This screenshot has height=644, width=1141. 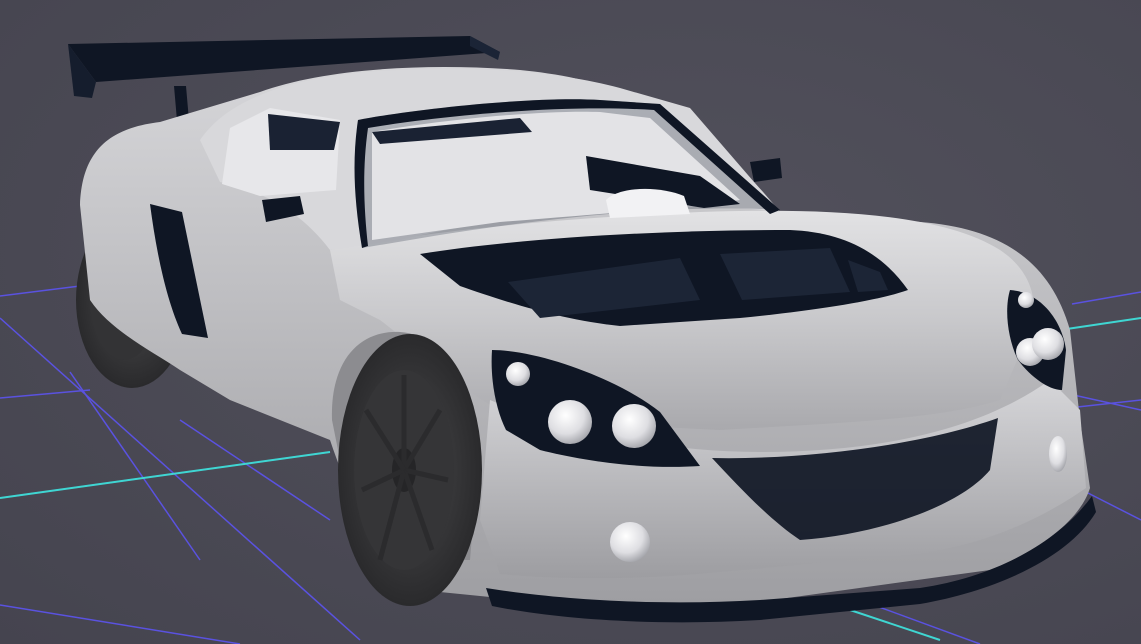 What do you see at coordinates (1058, 454) in the screenshot?
I see `right-fog-light` at bounding box center [1058, 454].